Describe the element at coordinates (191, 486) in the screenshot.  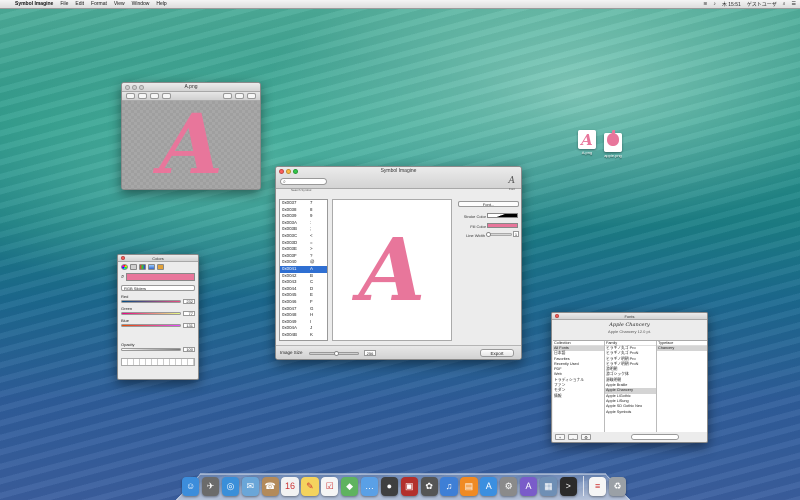
I see `finder-icon: ☺` at that location.